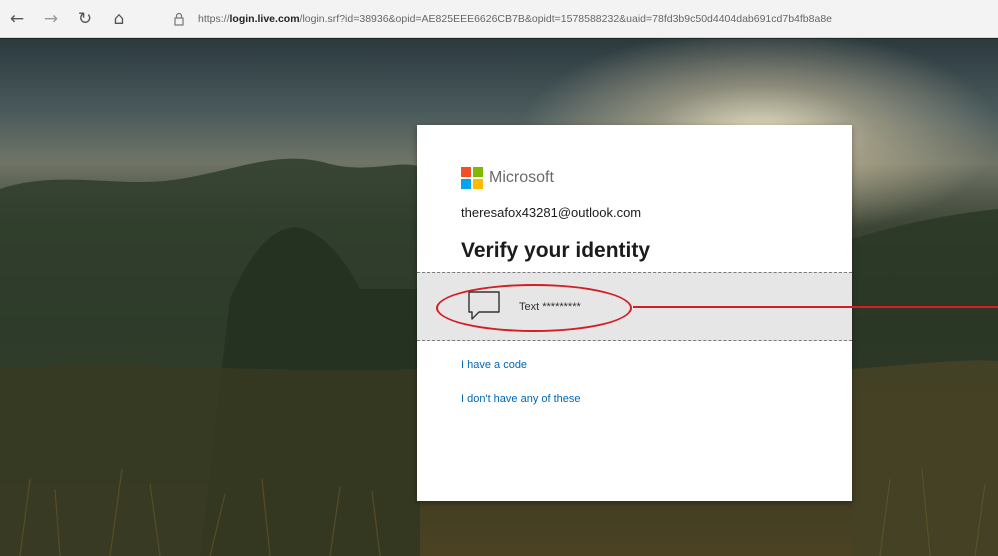 The width and height of the screenshot is (998, 556). I want to click on forward-icon: →, so click(51, 19).